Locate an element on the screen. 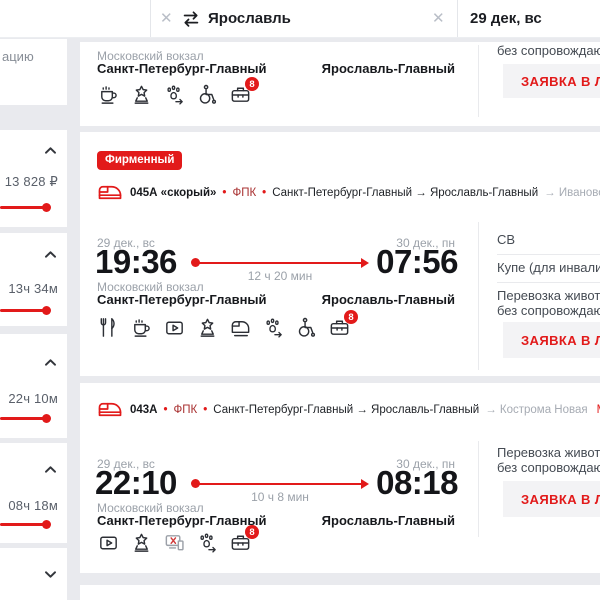  filter-section-arrival: 08ч 18м is located at coordinates (33, 493).